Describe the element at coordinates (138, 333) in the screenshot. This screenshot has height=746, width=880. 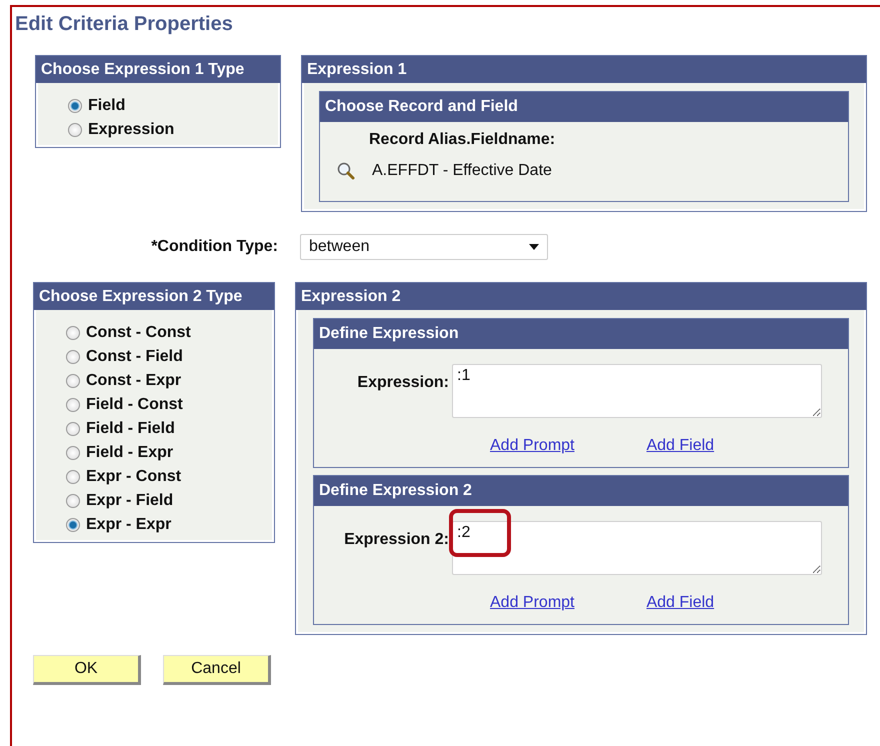
I see `radio-label: Const - Const` at that location.